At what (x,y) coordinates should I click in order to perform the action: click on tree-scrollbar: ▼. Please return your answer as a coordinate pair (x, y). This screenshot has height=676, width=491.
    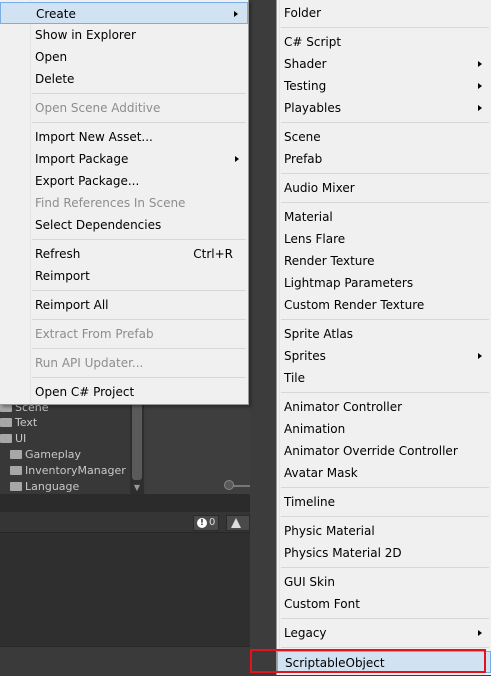
    Looking at the image, I should click on (137, 447).